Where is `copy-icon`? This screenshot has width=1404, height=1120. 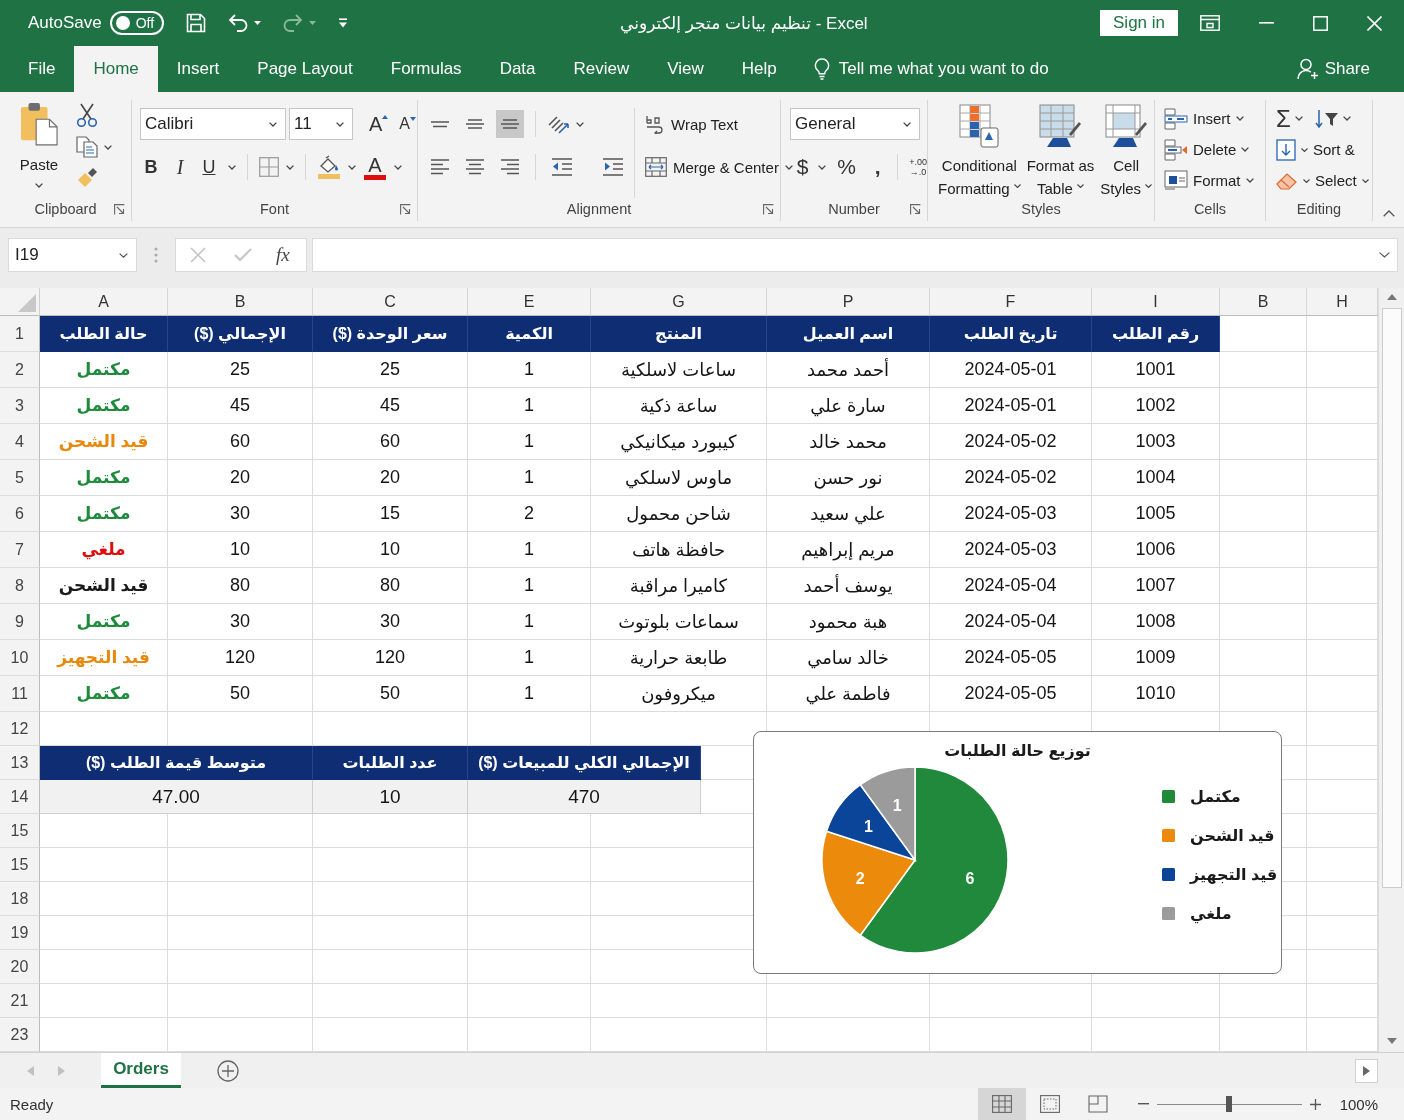
copy-icon is located at coordinates (87, 147).